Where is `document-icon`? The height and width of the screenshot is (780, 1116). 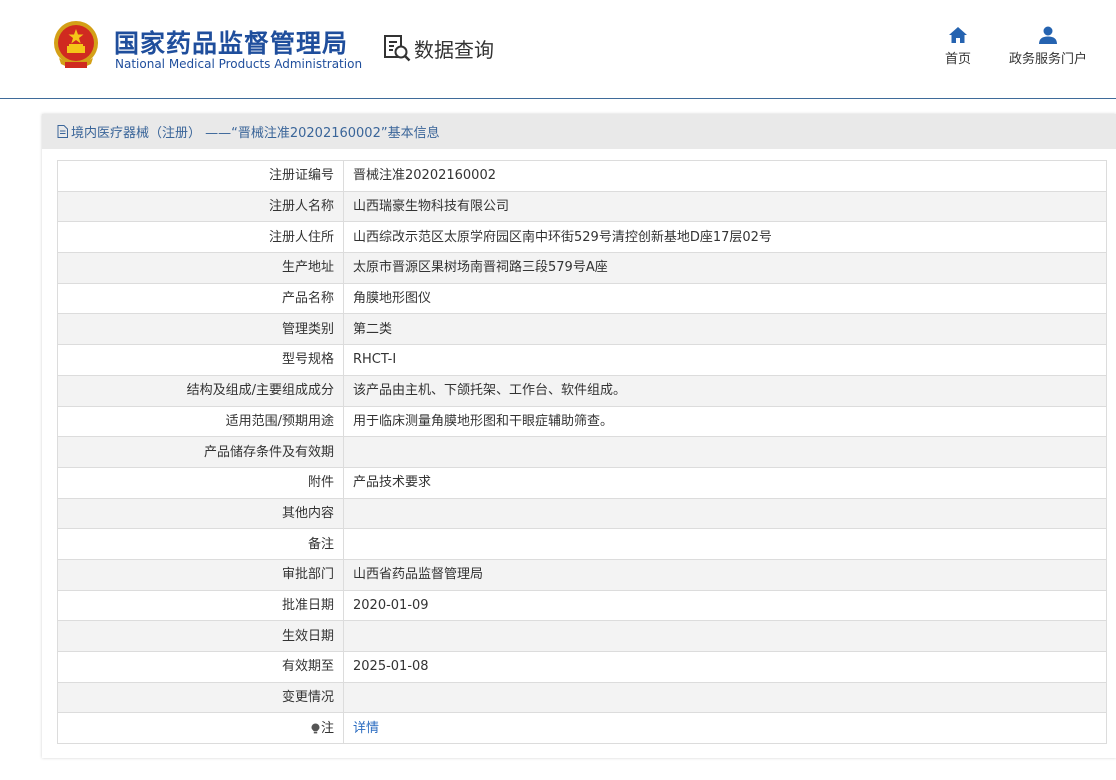
document-icon is located at coordinates (62, 131).